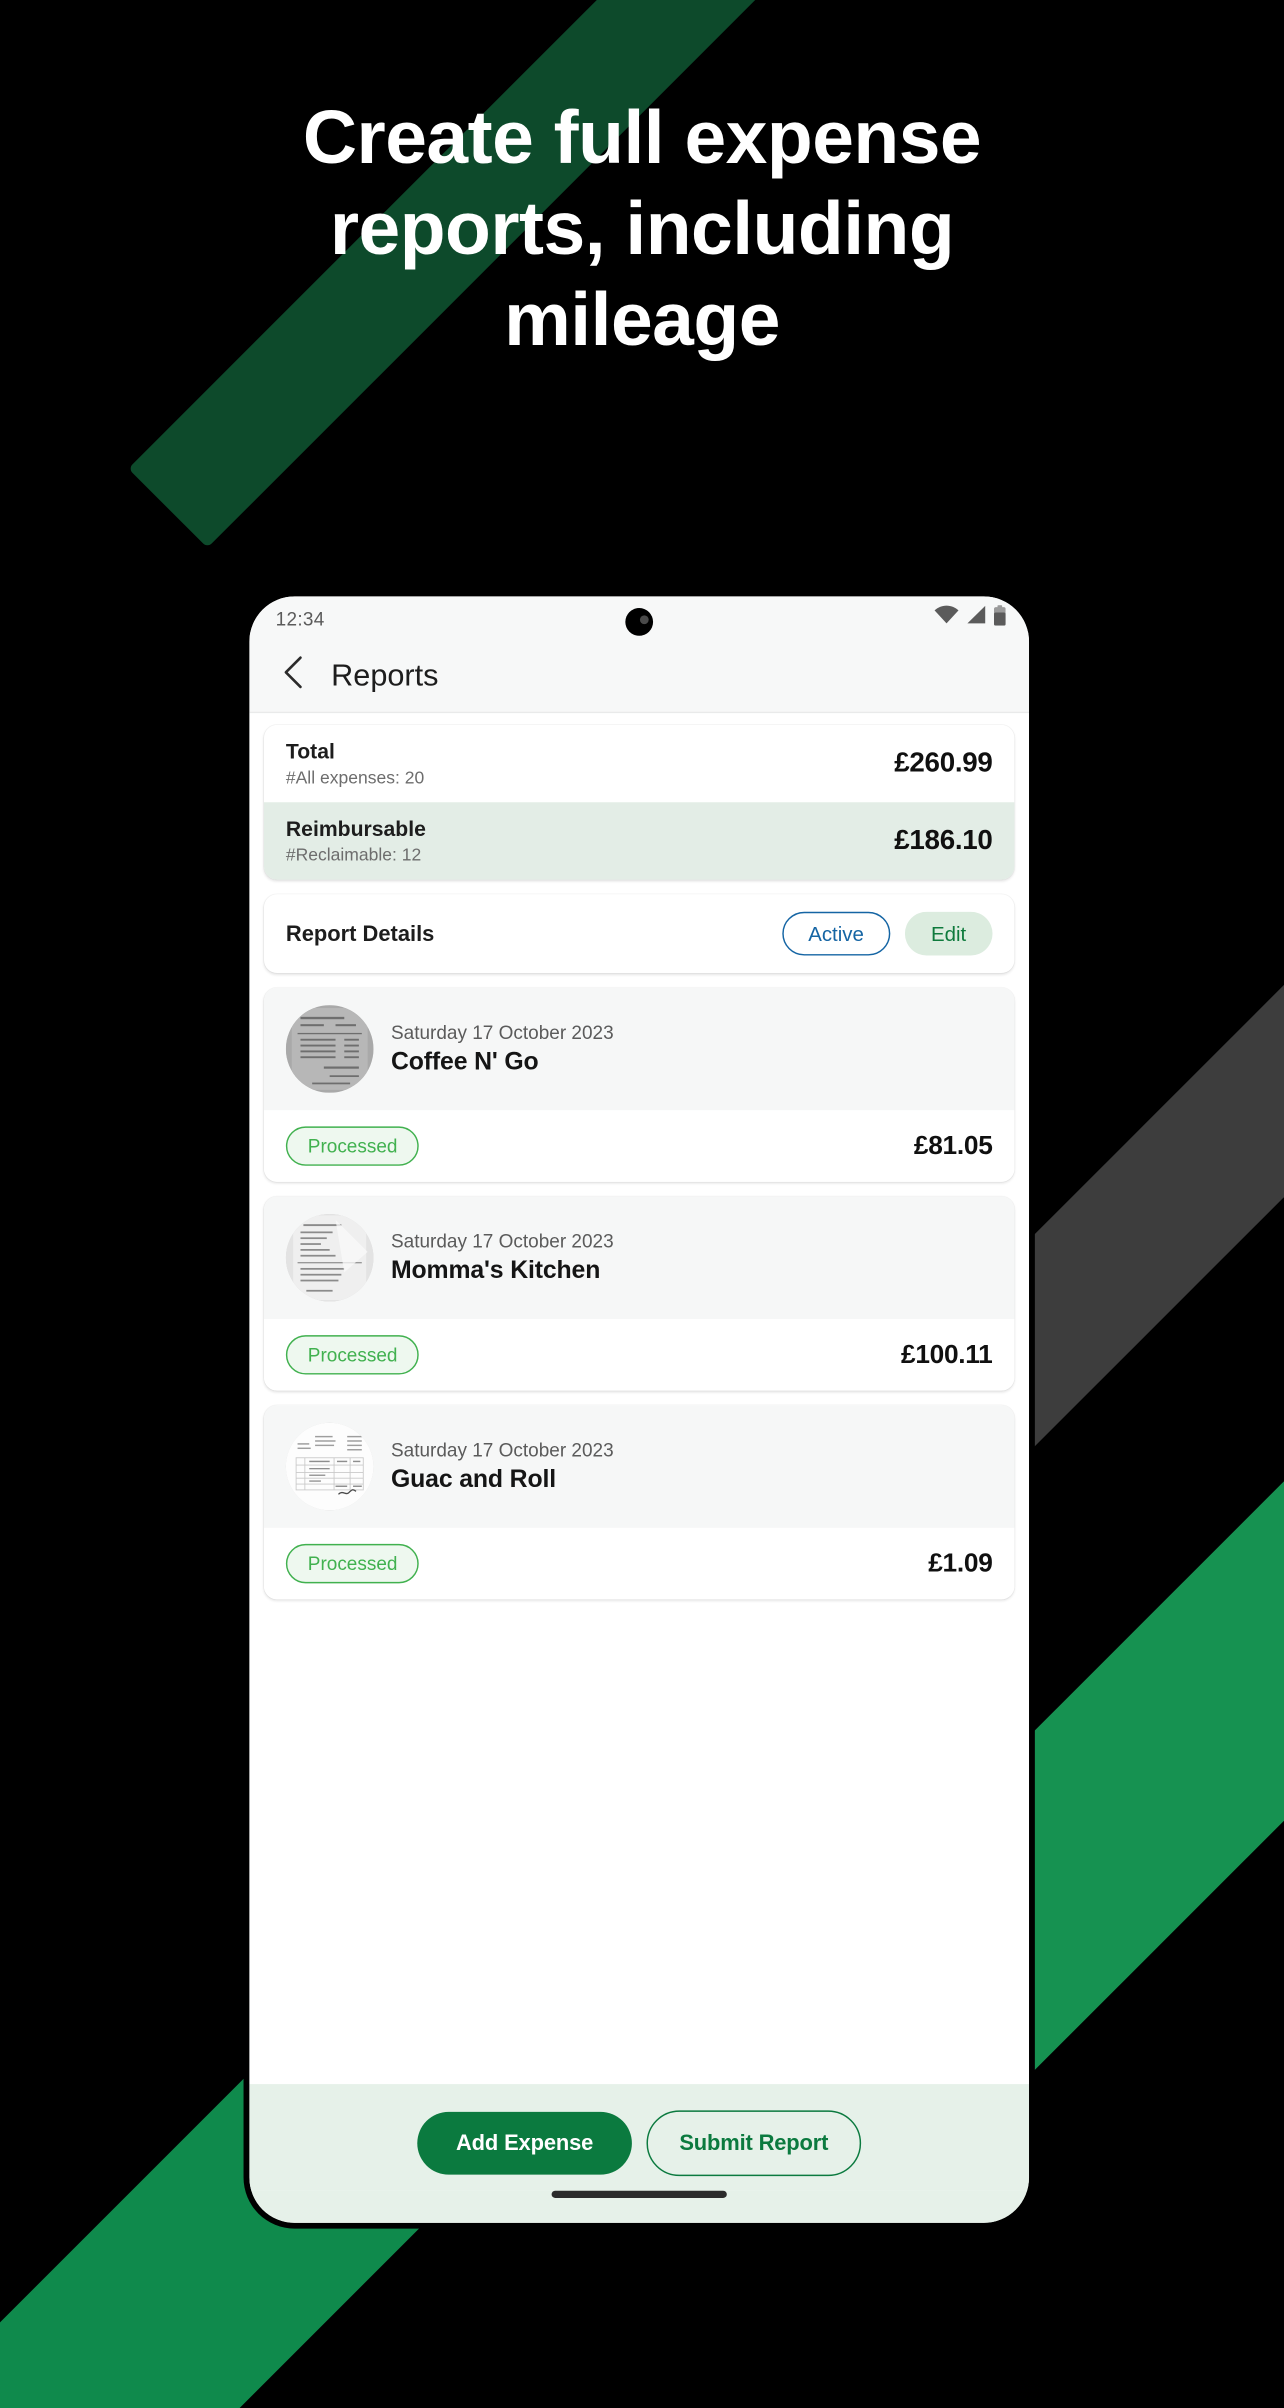  Describe the element at coordinates (960, 1563) in the screenshot. I see `expense-amount: £1.09` at that location.